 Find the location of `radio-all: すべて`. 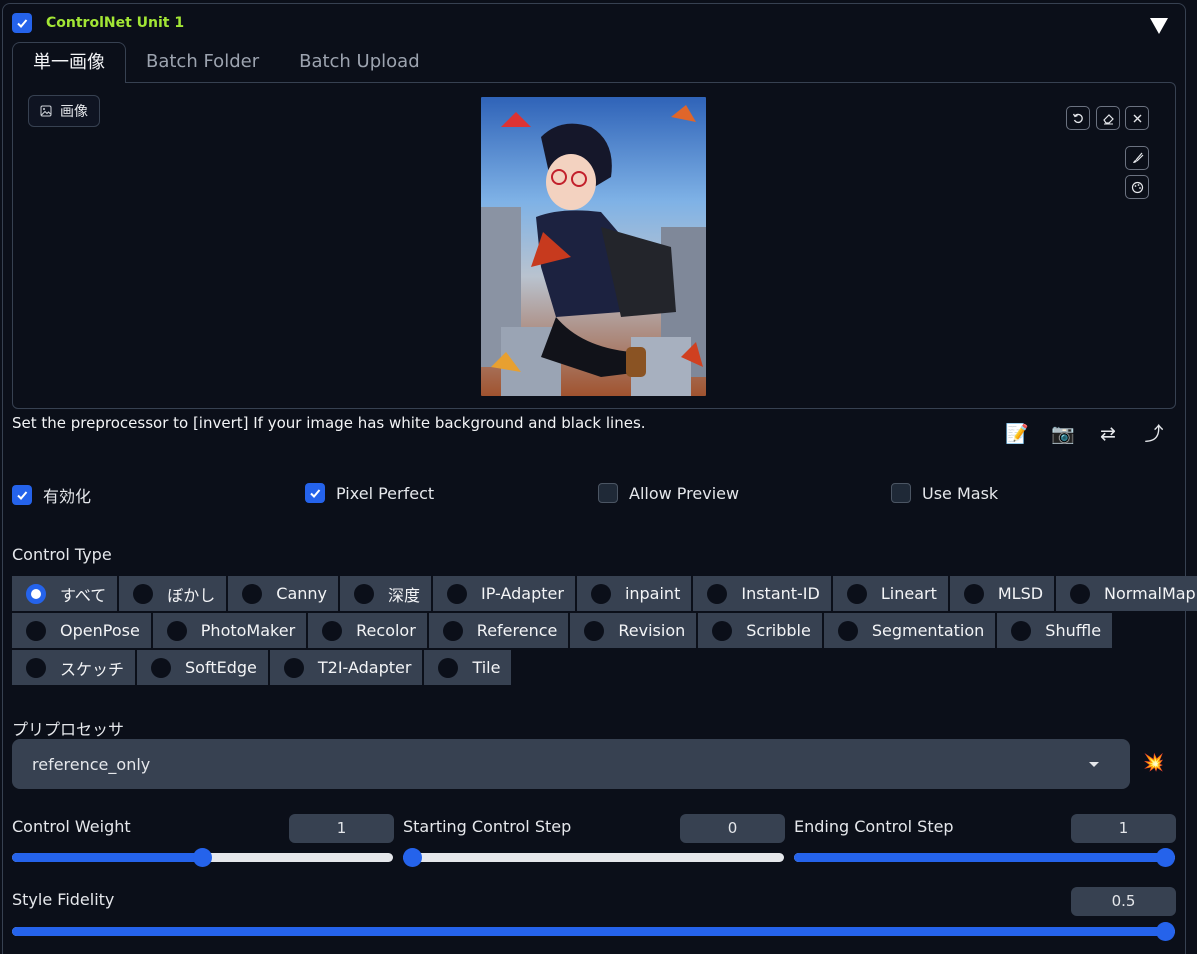

radio-all: すべて is located at coordinates (65, 593).